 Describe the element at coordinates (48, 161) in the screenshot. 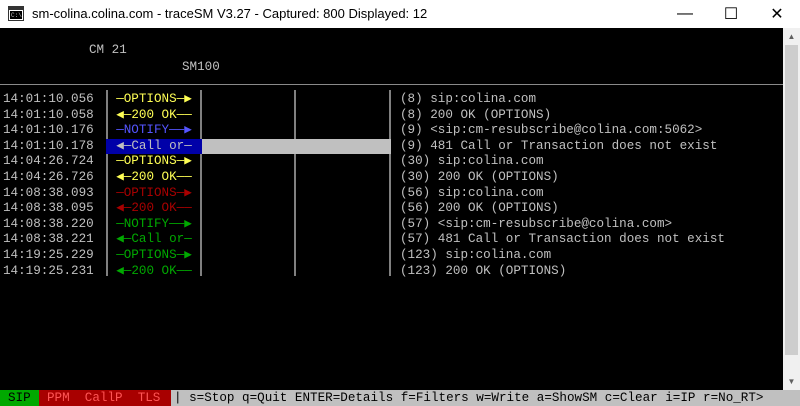

I see `row-timestamp: 14:04:26.724` at that location.